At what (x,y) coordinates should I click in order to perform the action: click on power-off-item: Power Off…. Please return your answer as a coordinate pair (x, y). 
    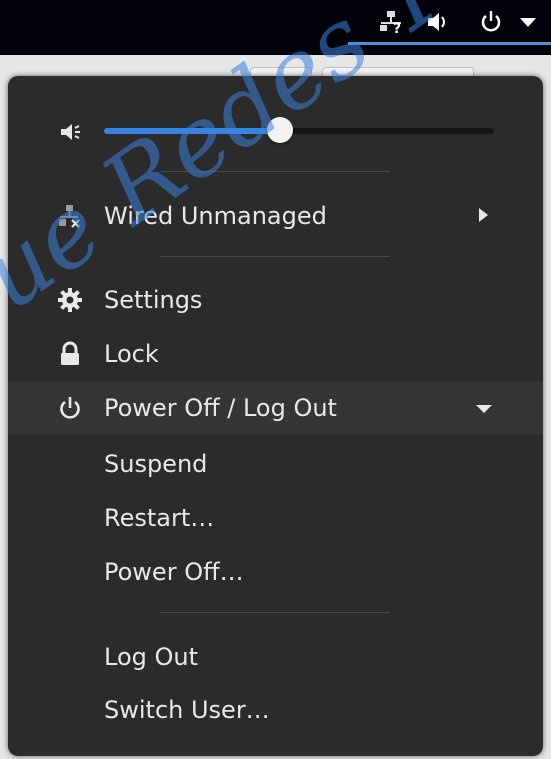
    Looking at the image, I should click on (275, 572).